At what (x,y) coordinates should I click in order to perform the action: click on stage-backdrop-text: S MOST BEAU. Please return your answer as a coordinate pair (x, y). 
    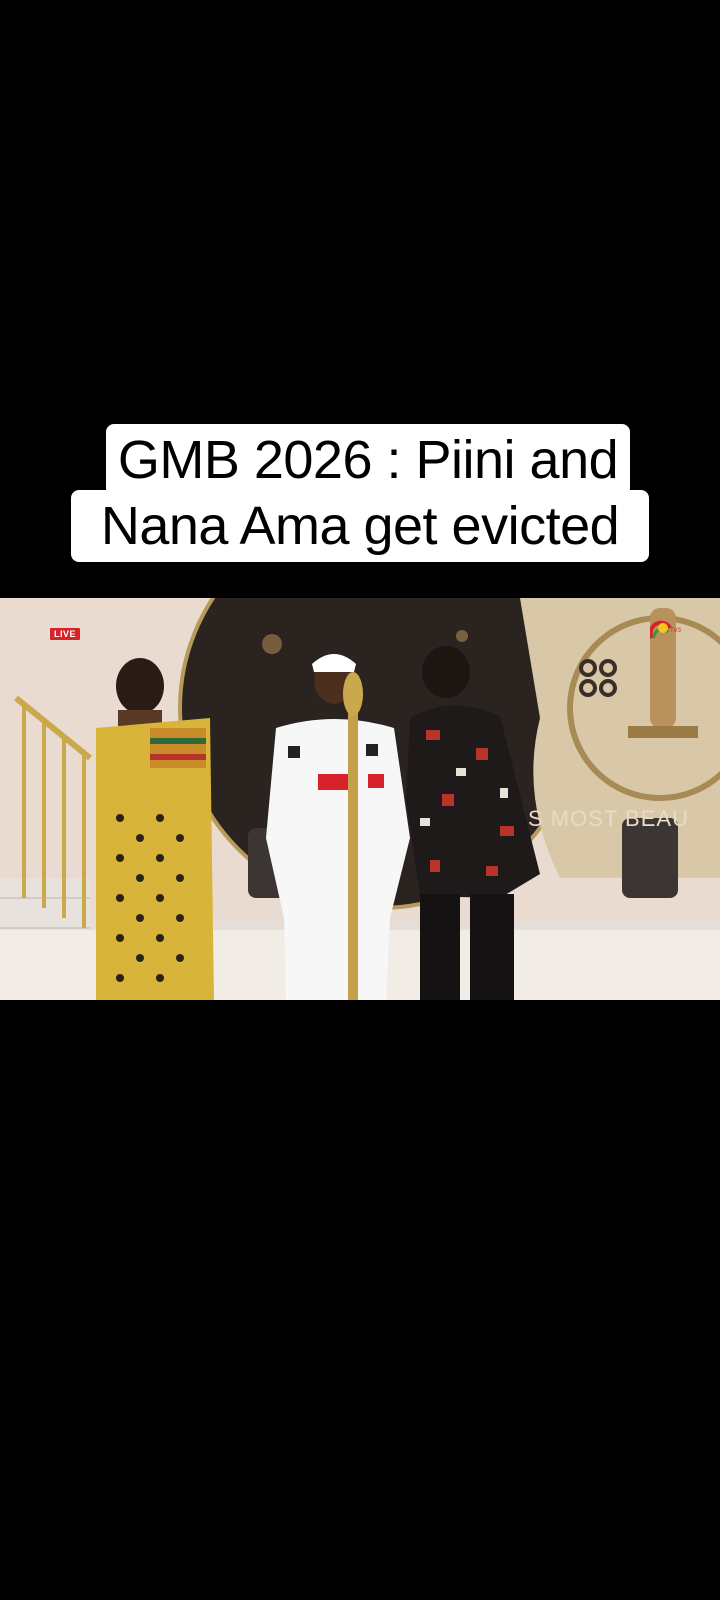
    Looking at the image, I should click on (608, 818).